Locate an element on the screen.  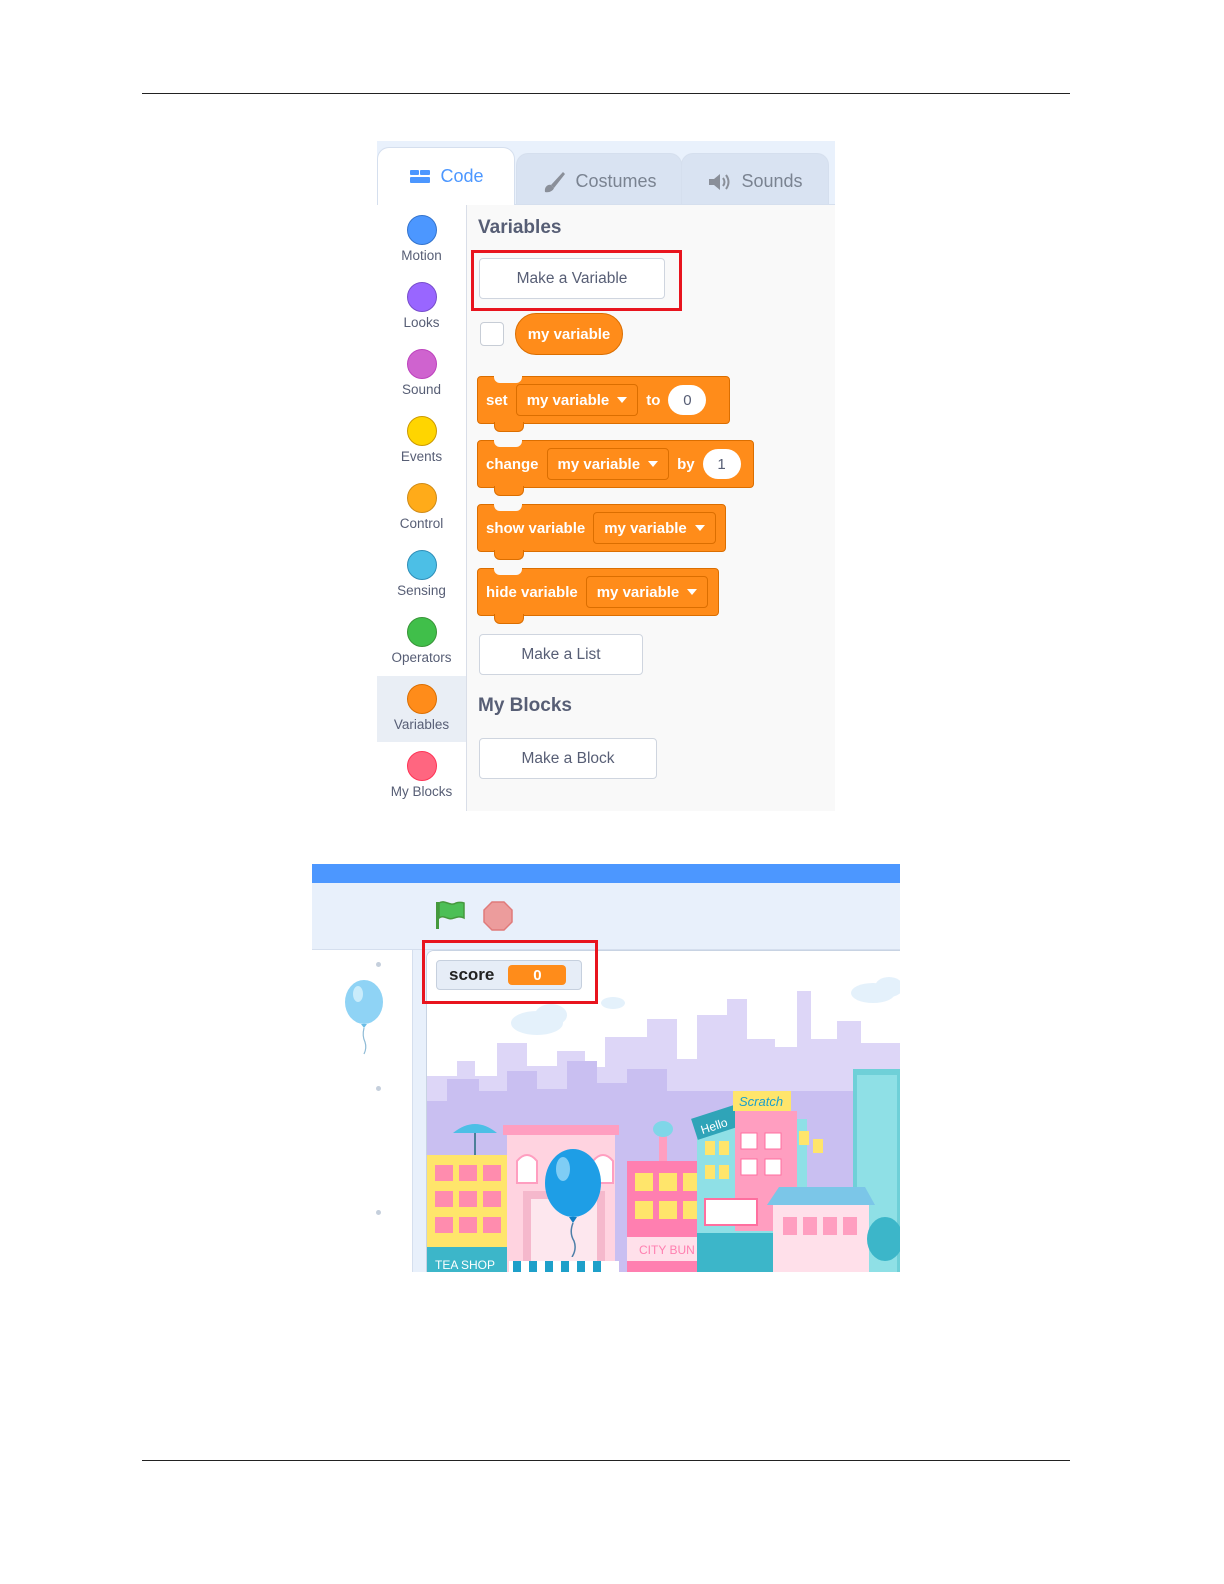
code-icon is located at coordinates (420, 176).